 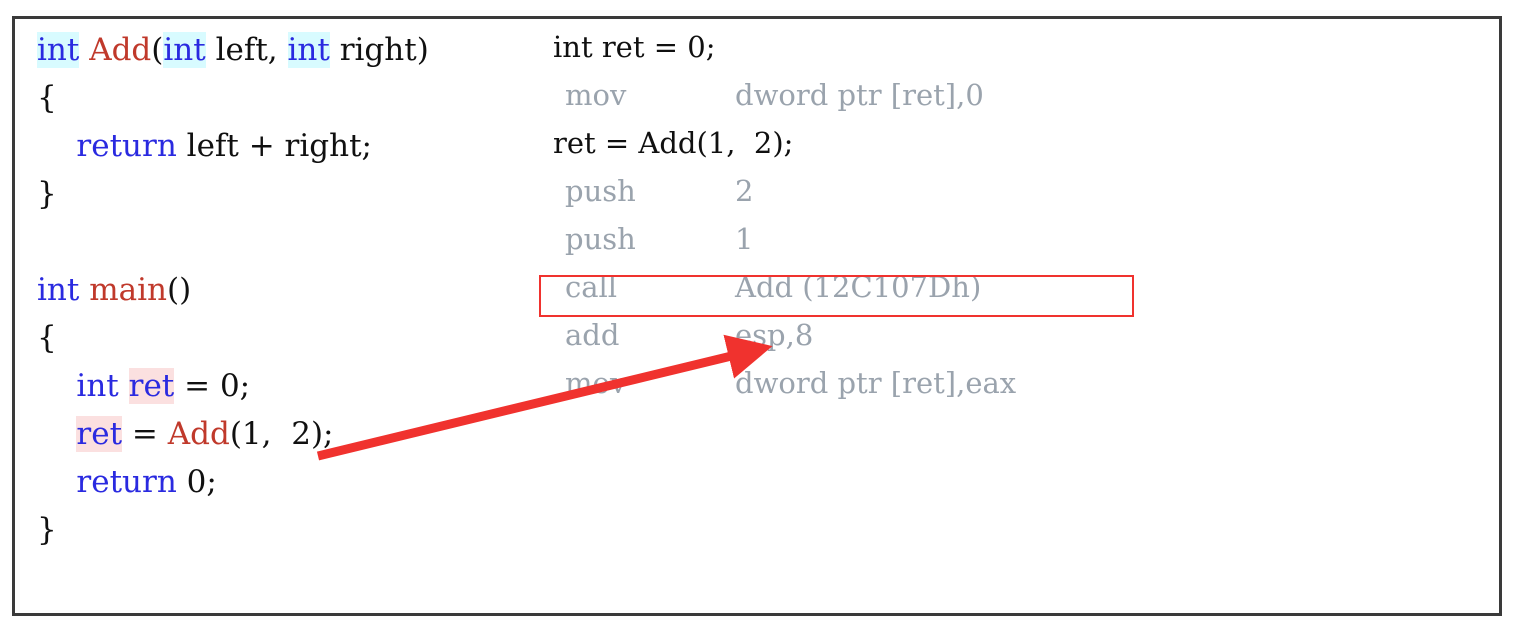 What do you see at coordinates (858, 287) in the screenshot?
I see `instruction-operands: Add (12C107Dh)` at bounding box center [858, 287].